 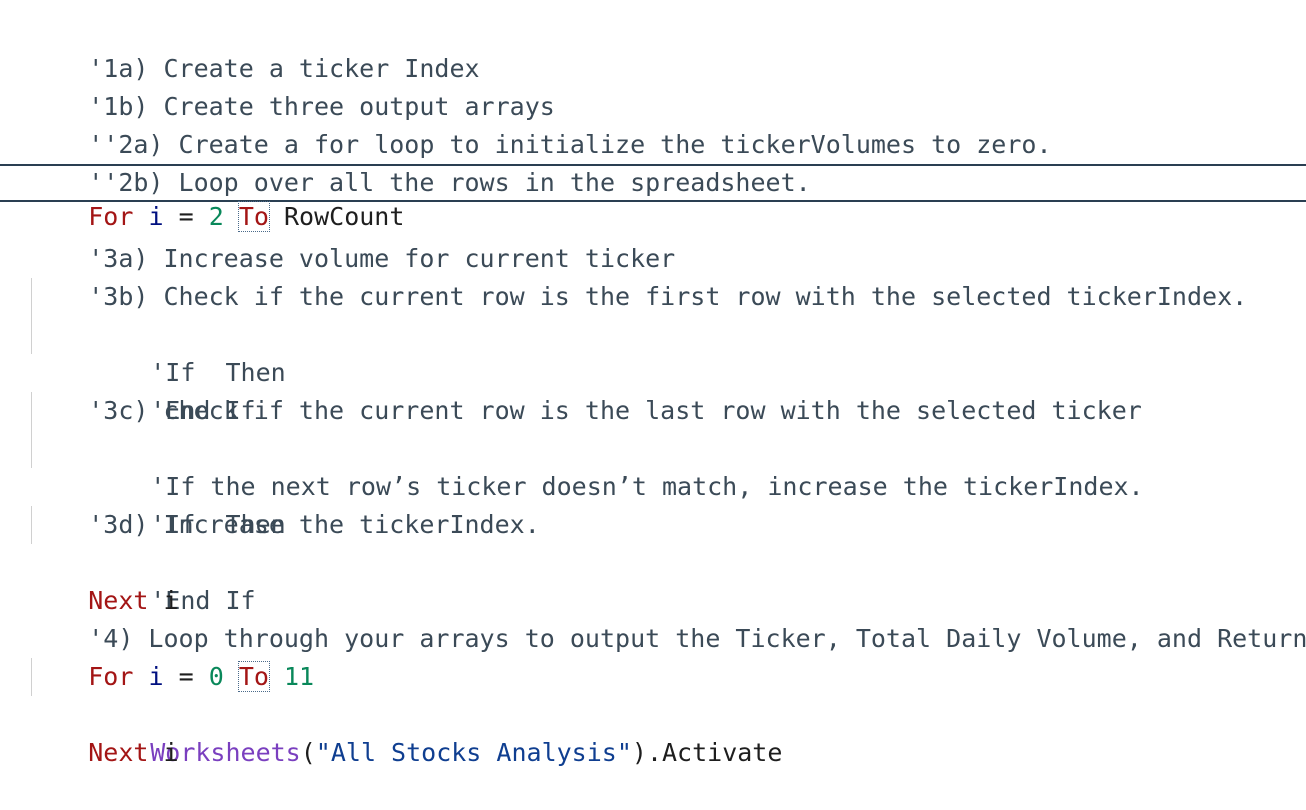 What do you see at coordinates (653, 198) in the screenshot?
I see `current-code-line: For i = 2 To RowCount` at bounding box center [653, 198].